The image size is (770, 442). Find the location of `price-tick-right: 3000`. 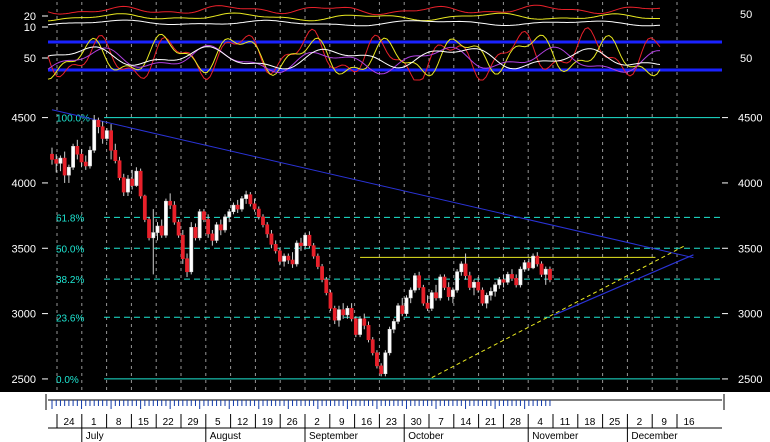

price-tick-right: 3000 is located at coordinates (750, 315).